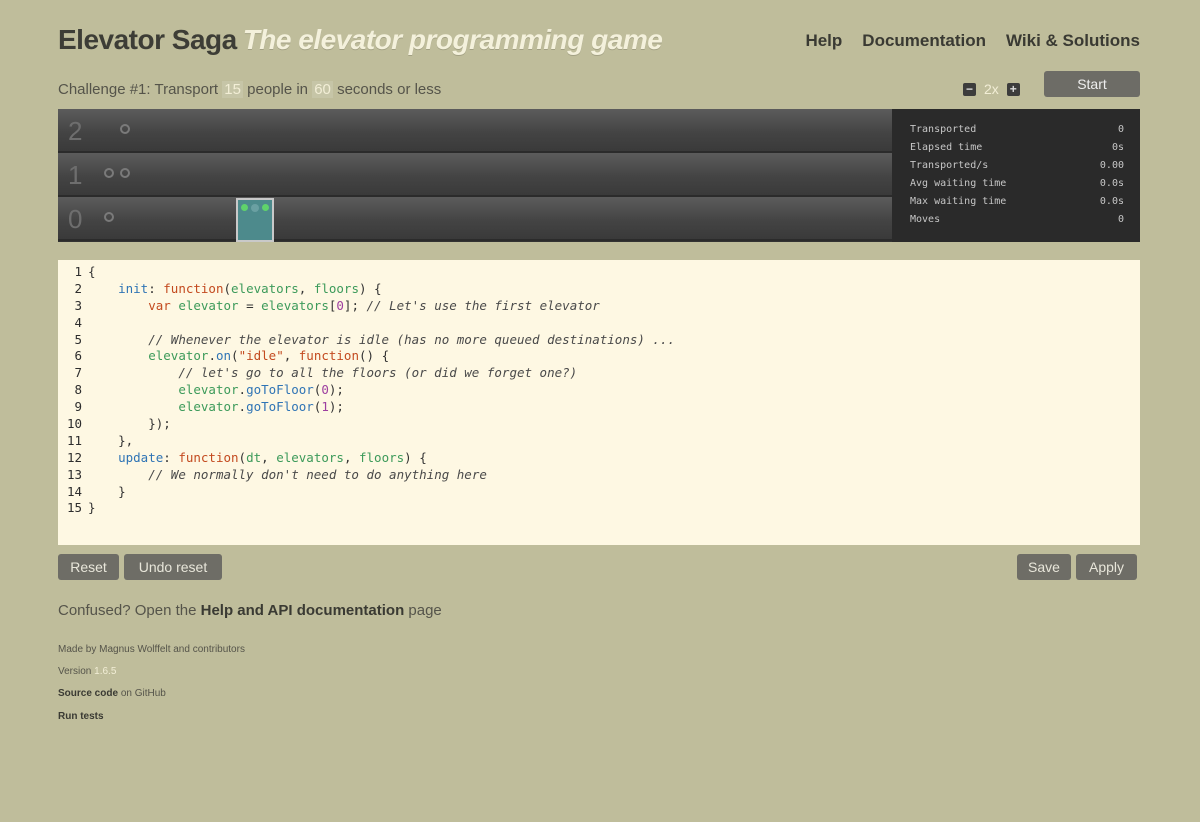 This screenshot has width=1200, height=822. What do you see at coordinates (322, 89) in the screenshot?
I see `challenge-seconds: 60` at bounding box center [322, 89].